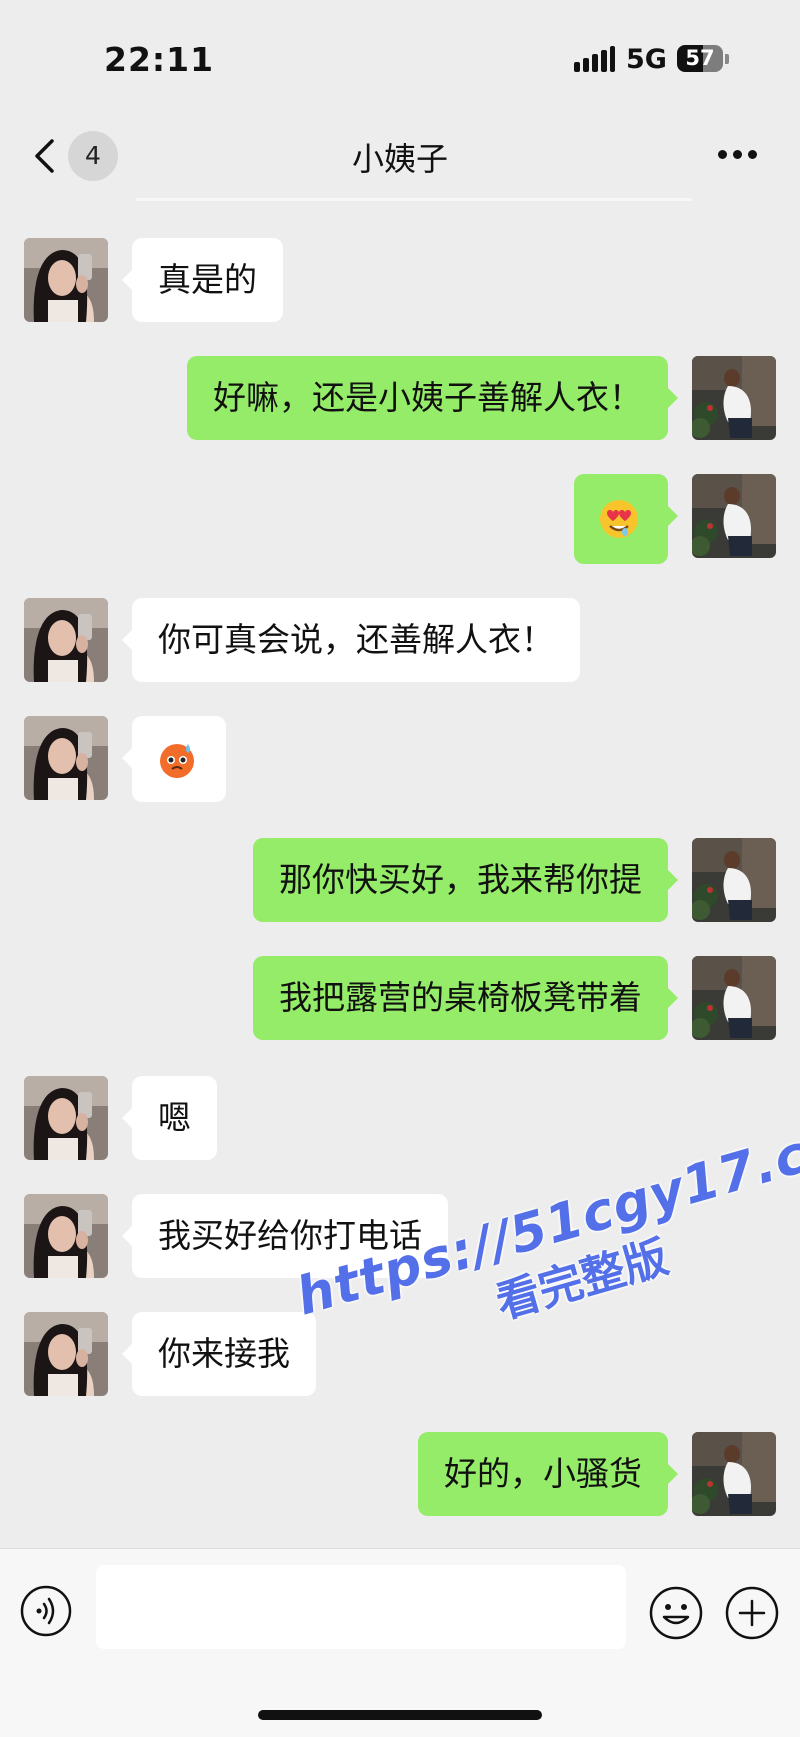 This screenshot has width=800, height=1737. I want to click on message-bubble-outgoing: 好嘛，还是小姨子善解人衣！, so click(432, 398).